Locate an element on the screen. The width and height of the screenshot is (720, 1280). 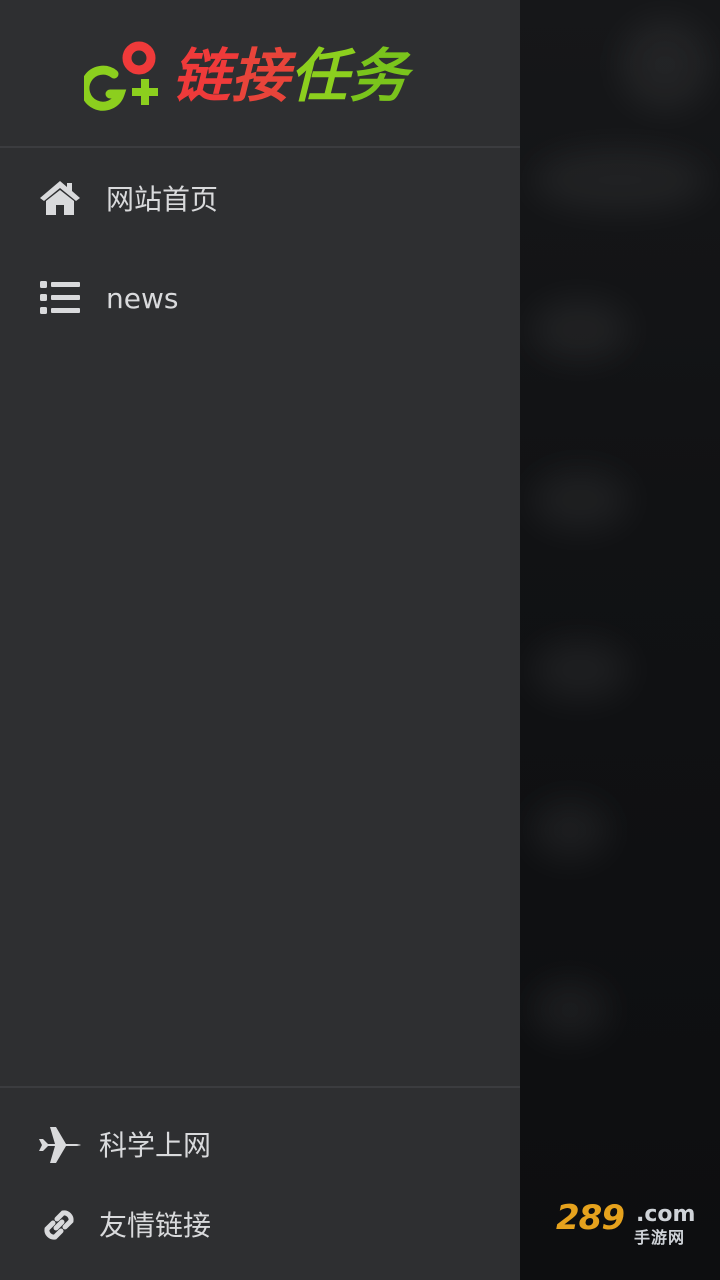
site-watermark: 289 .com 手游网 is located at coordinates (628, 1223).